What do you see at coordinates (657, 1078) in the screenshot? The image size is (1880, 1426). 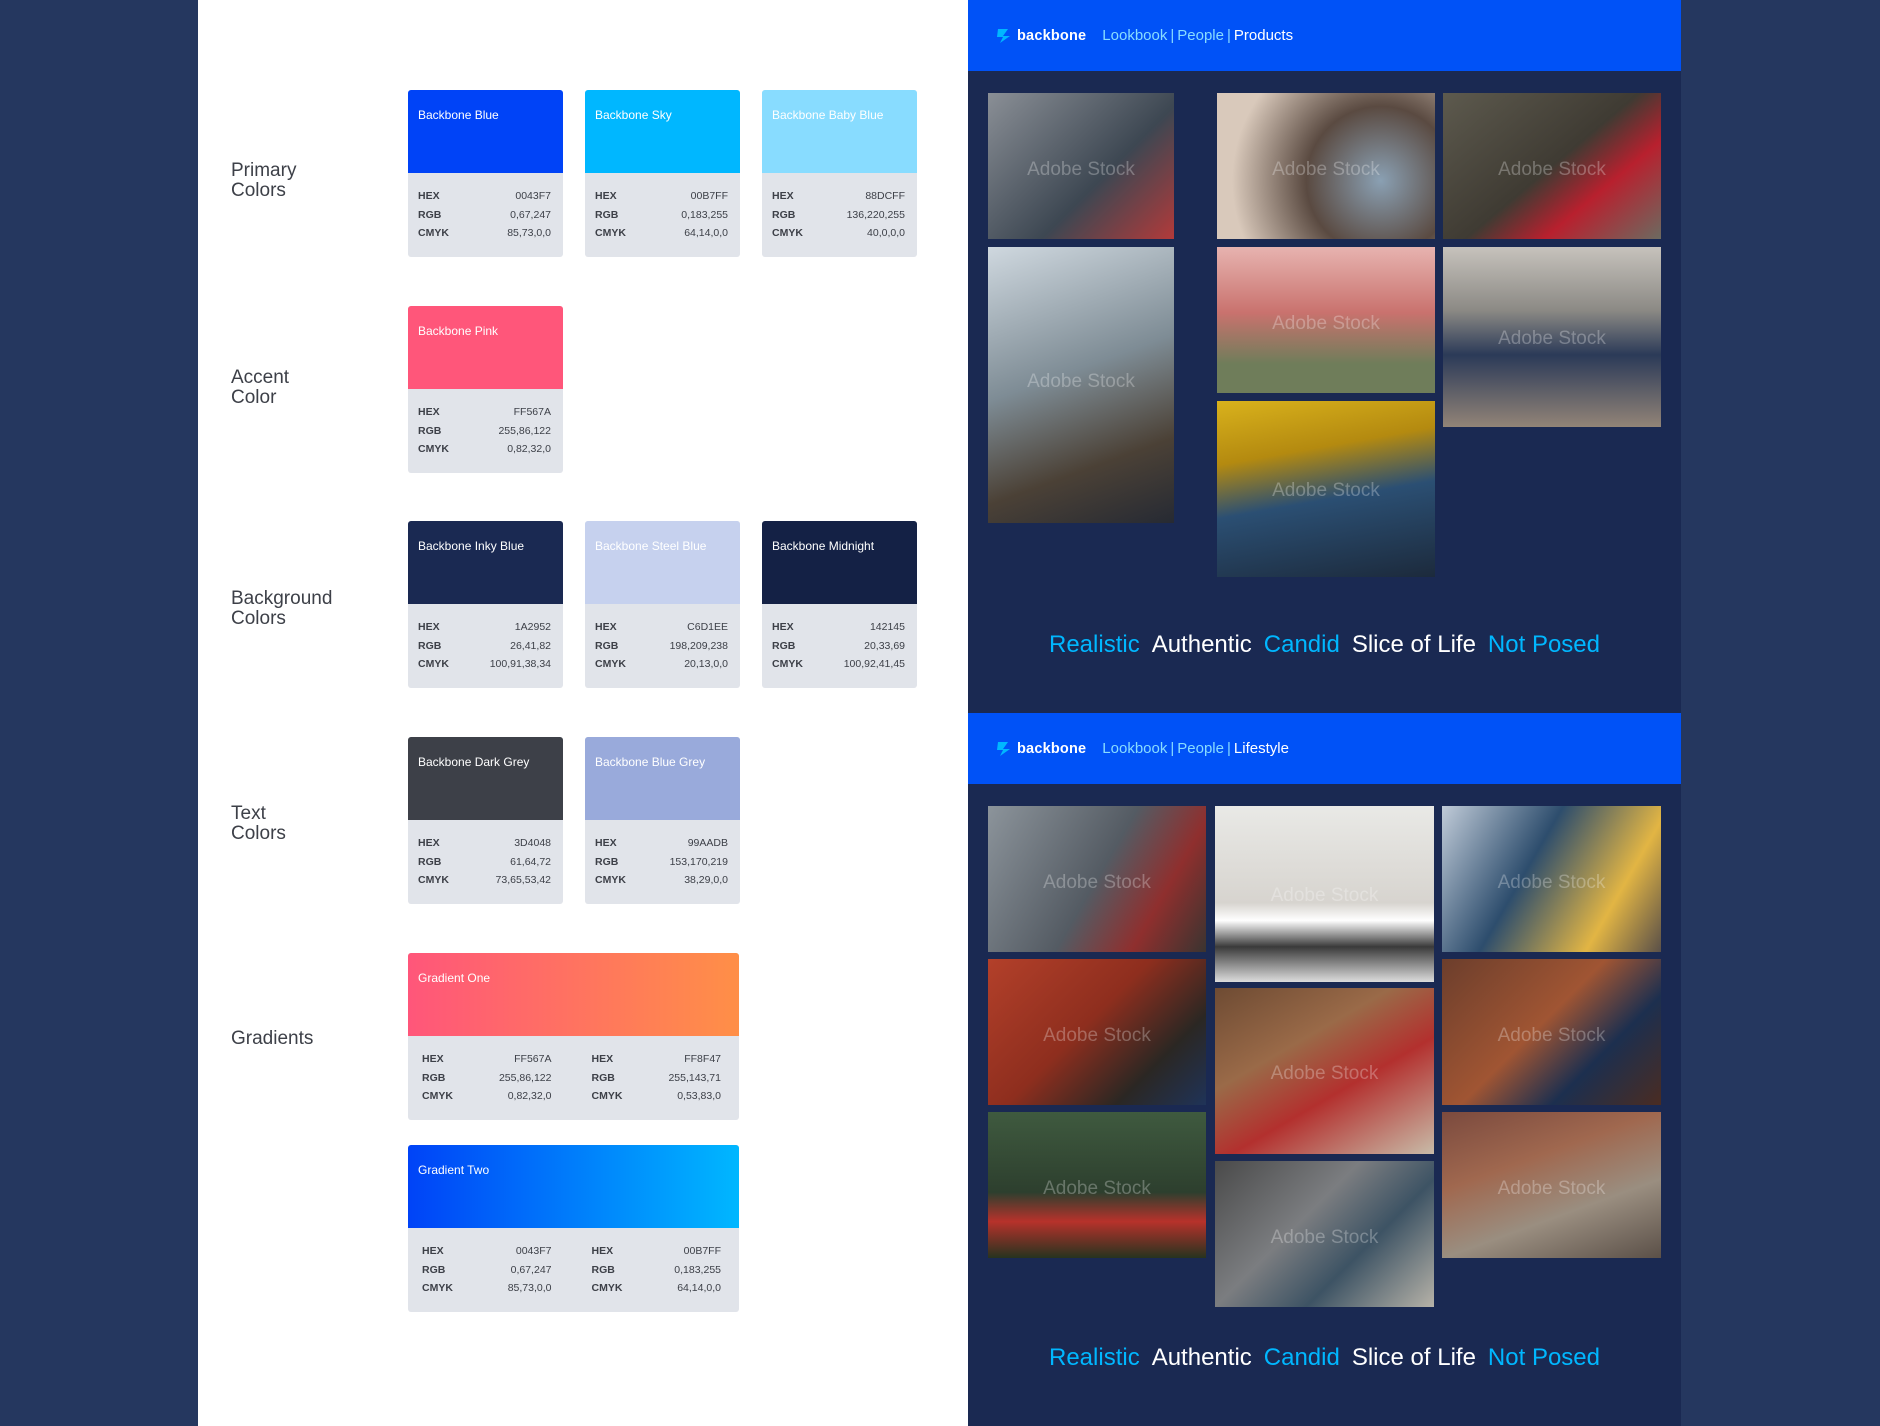 I see `rgb-row: RGB 255,143,71` at bounding box center [657, 1078].